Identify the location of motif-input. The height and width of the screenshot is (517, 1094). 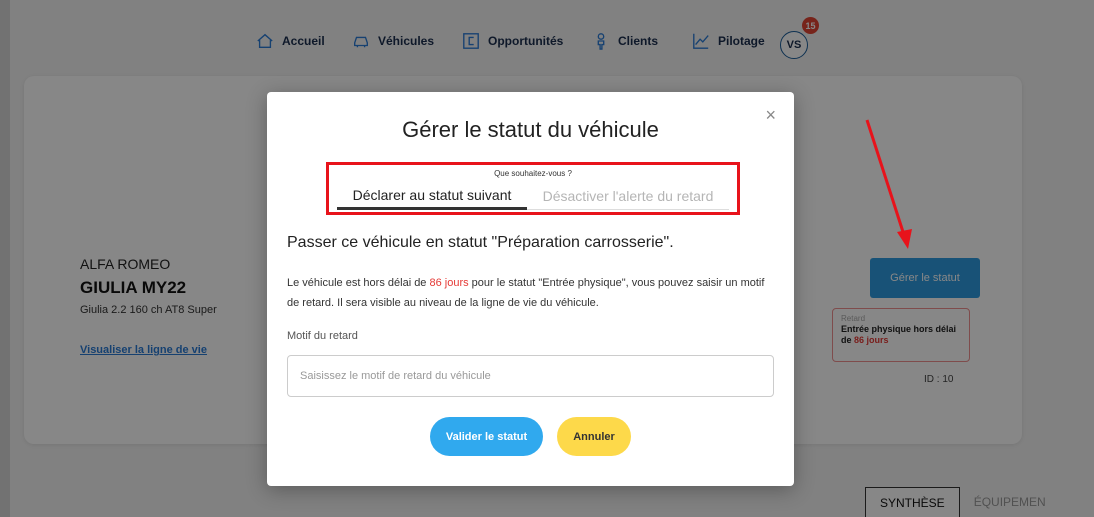
(530, 376).